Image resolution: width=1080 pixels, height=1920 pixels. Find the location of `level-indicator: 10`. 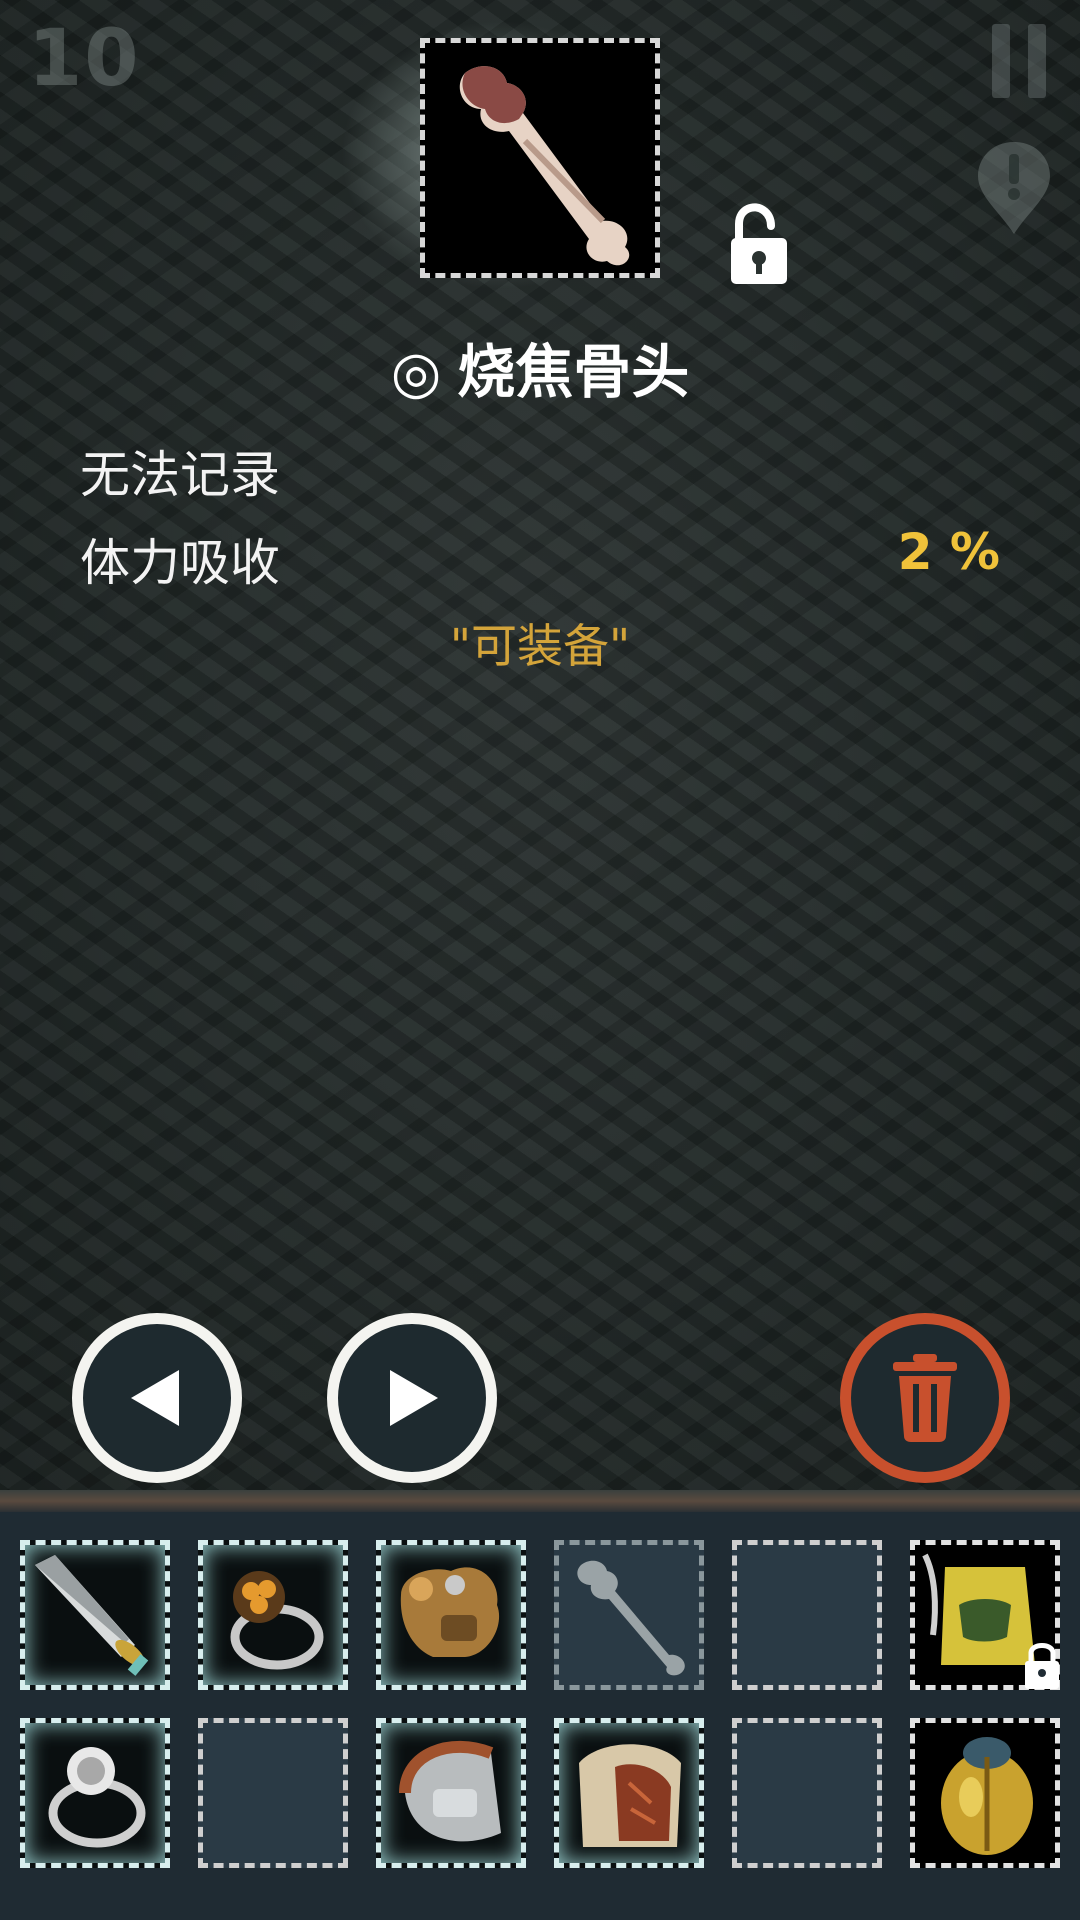

level-indicator: 10 is located at coordinates (84, 59).